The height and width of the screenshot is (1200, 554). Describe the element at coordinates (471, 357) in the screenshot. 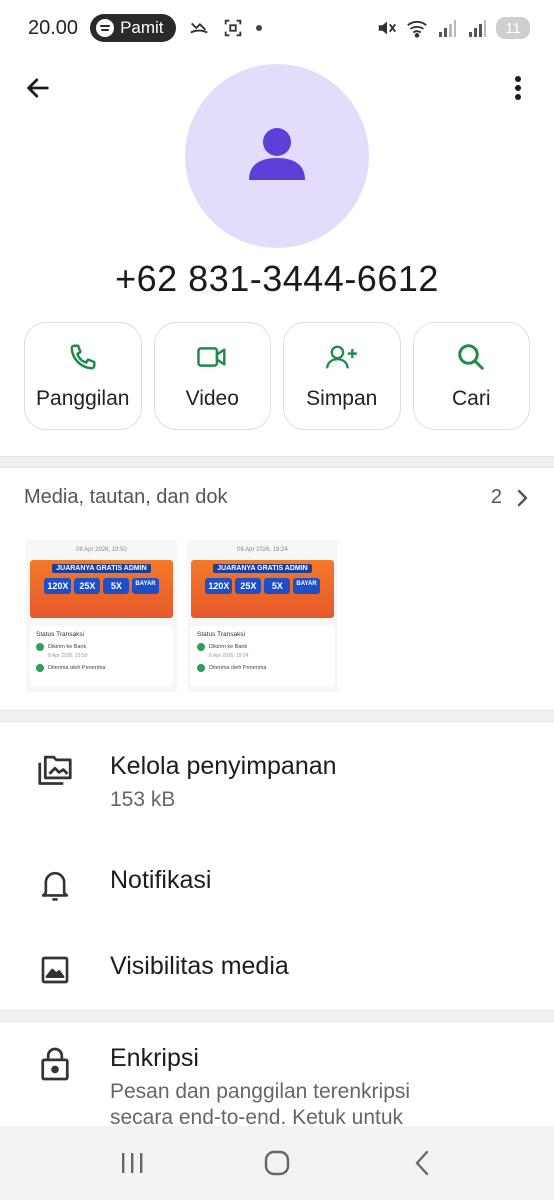

I see `search-icon` at that location.